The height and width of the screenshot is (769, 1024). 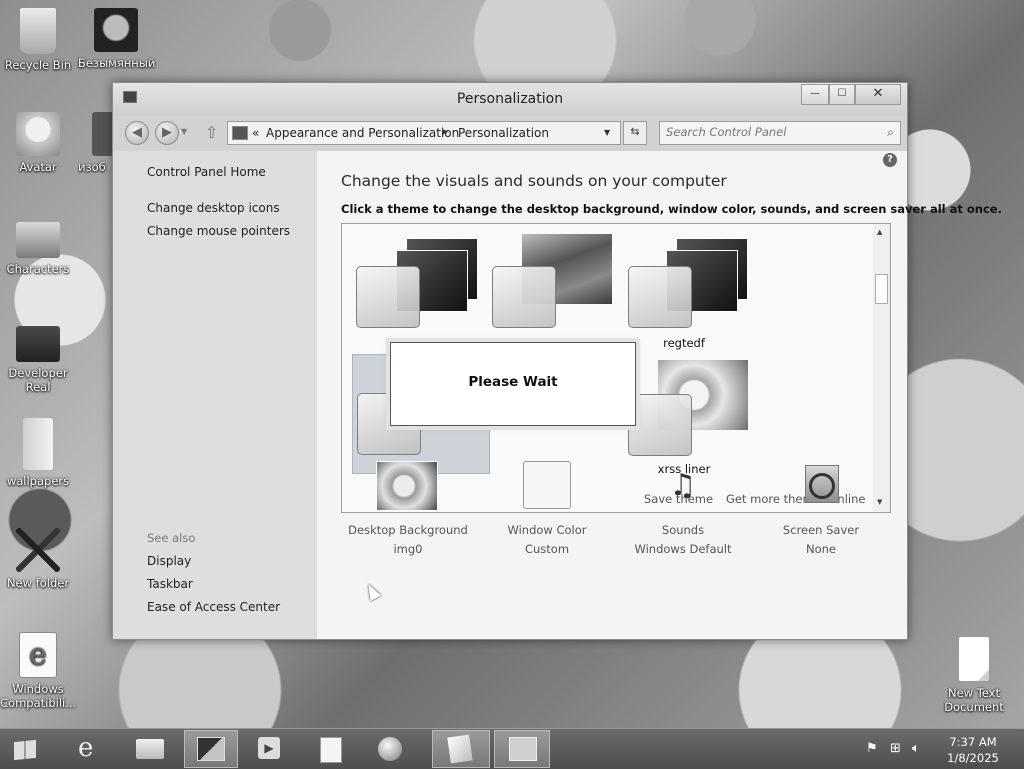 I want to click on desktop-icon-characters: Characters, so click(x=38, y=249).